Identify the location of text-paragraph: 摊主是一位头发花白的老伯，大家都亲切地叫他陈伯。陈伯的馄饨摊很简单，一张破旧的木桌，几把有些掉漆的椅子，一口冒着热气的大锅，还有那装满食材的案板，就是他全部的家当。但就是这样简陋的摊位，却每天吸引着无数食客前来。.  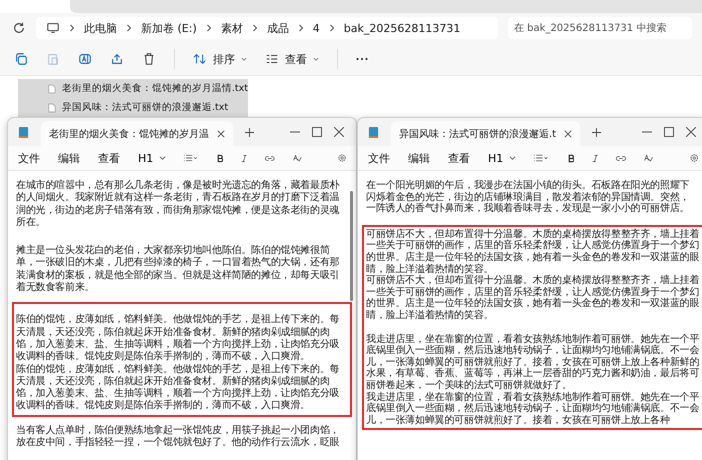
(178, 269).